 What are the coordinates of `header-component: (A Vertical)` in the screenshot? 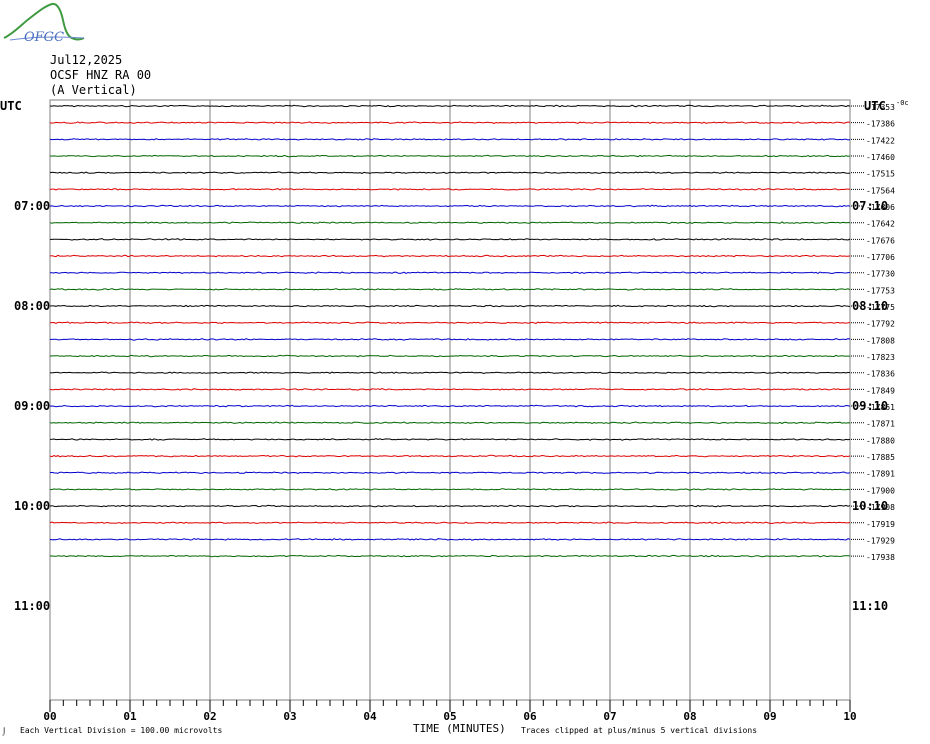 It's located at (93, 90).